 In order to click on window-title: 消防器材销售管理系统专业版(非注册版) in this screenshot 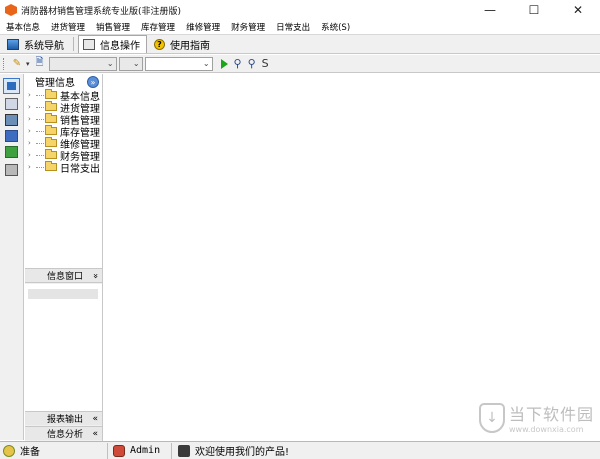, I will do `click(101, 11)`.